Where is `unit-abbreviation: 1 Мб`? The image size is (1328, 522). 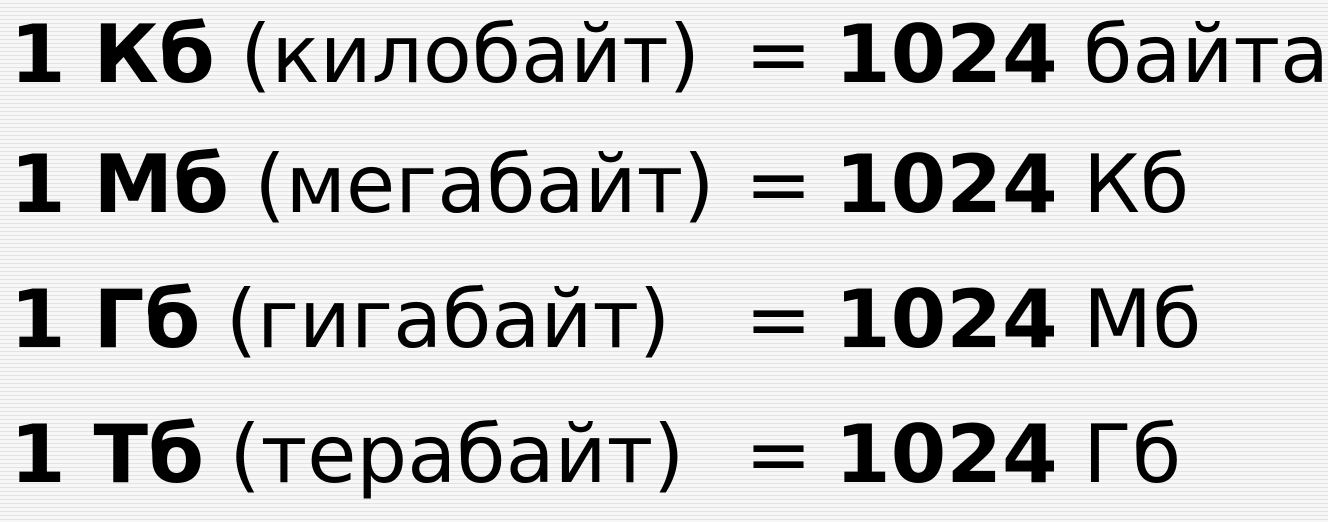 unit-abbreviation: 1 Мб is located at coordinates (119, 184).